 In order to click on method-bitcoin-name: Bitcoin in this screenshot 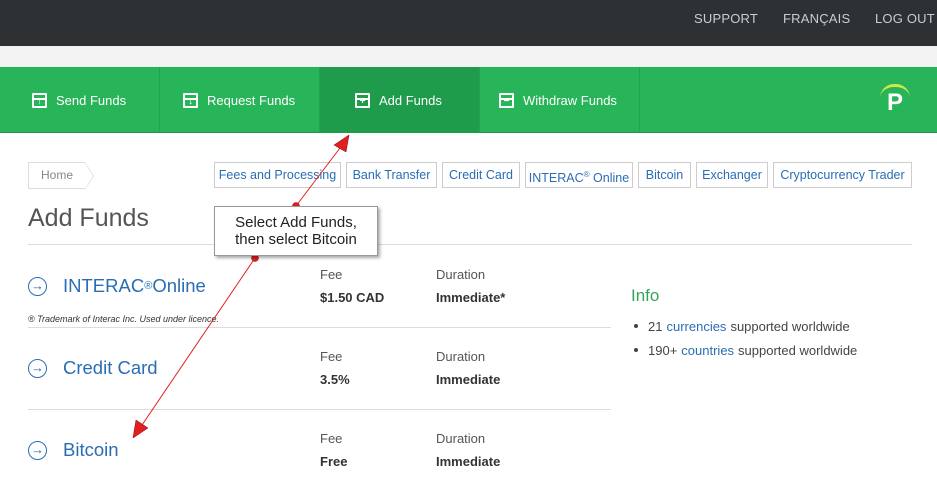, I will do `click(91, 449)`.